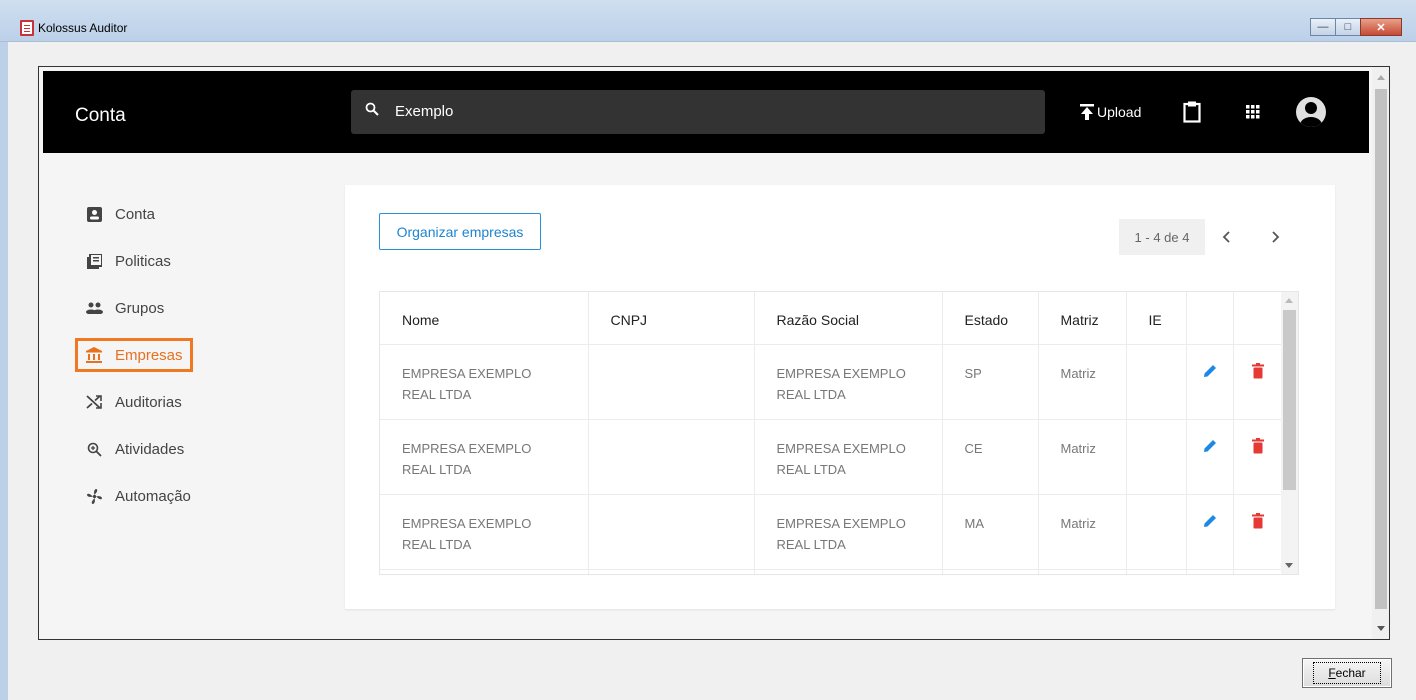 The width and height of the screenshot is (1416, 700). Describe the element at coordinates (94, 261) in the screenshot. I see `library-books-icon` at that location.